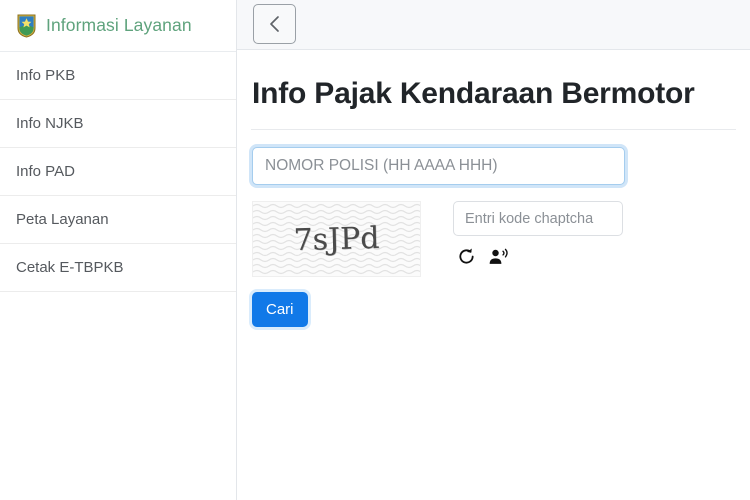 This screenshot has width=750, height=500. What do you see at coordinates (46, 75) in the screenshot?
I see `sidebar-item-label: Info PKB` at bounding box center [46, 75].